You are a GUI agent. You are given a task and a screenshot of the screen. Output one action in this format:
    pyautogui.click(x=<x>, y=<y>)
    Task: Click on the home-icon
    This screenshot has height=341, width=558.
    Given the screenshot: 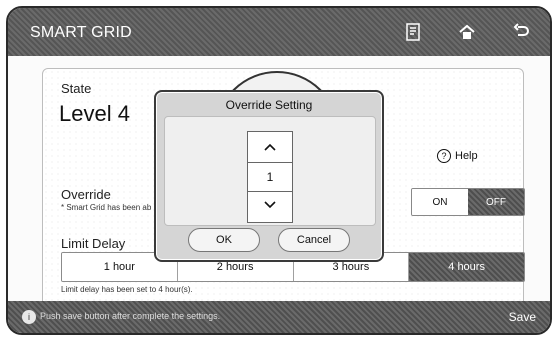 What is the action you would take?
    pyautogui.click(x=467, y=32)
    